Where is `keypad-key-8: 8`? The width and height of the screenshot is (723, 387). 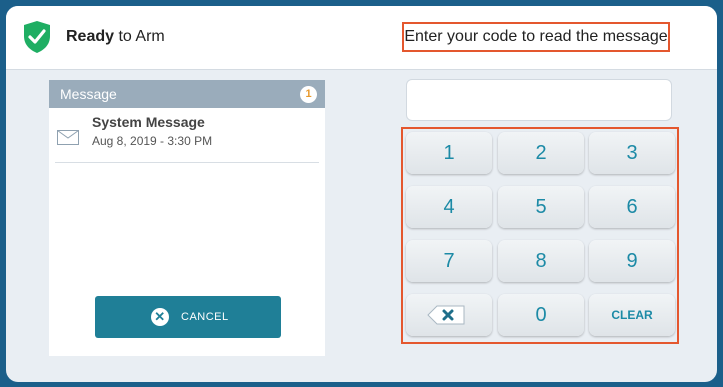
keypad-key-8: 8 is located at coordinates (541, 261).